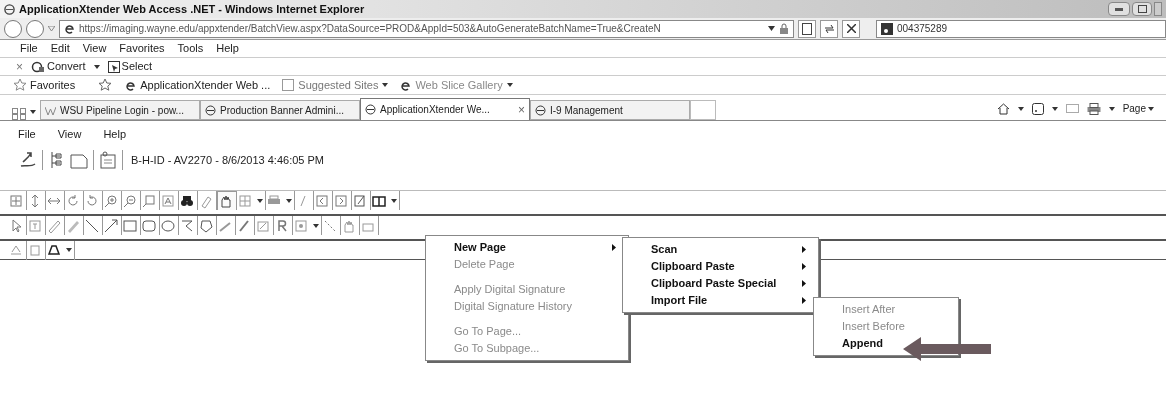 The image size is (1166, 402). What do you see at coordinates (1021, 28) in the screenshot?
I see `search-field: 004375289` at bounding box center [1021, 28].